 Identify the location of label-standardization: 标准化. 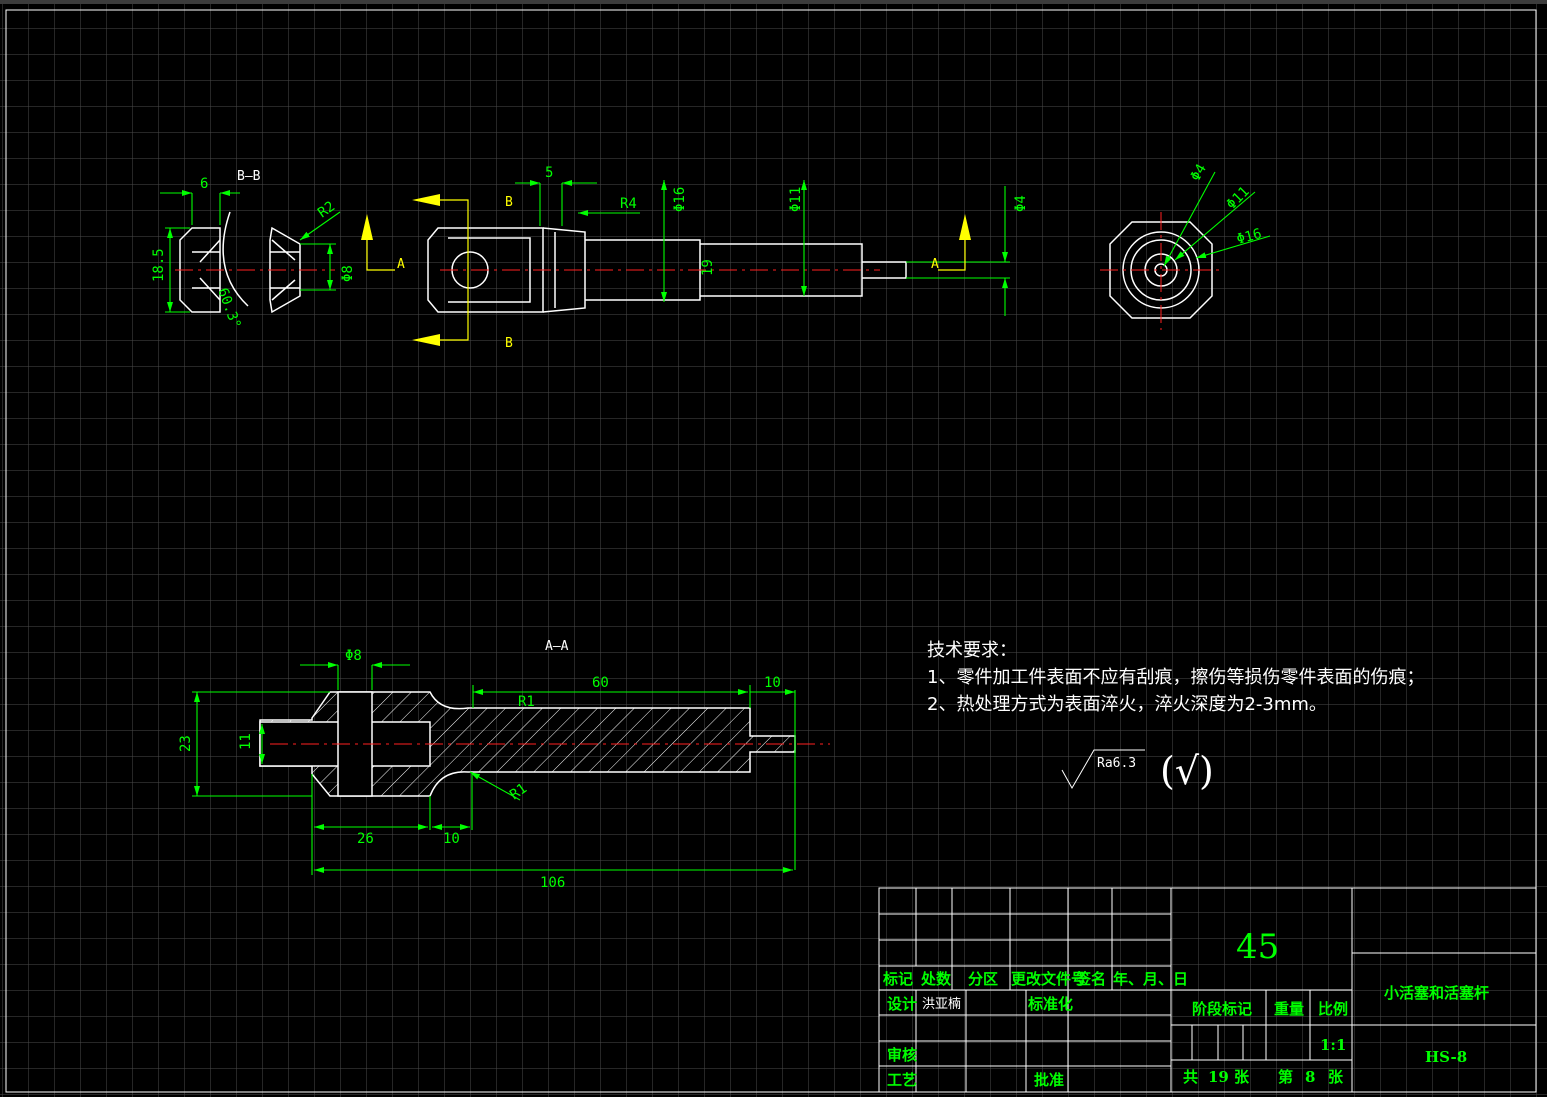
(1050, 1004).